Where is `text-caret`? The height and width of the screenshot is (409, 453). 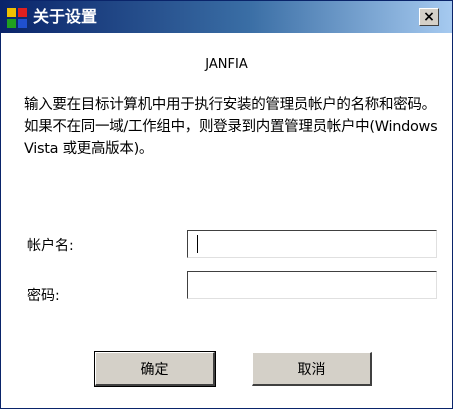
text-caret is located at coordinates (197, 244).